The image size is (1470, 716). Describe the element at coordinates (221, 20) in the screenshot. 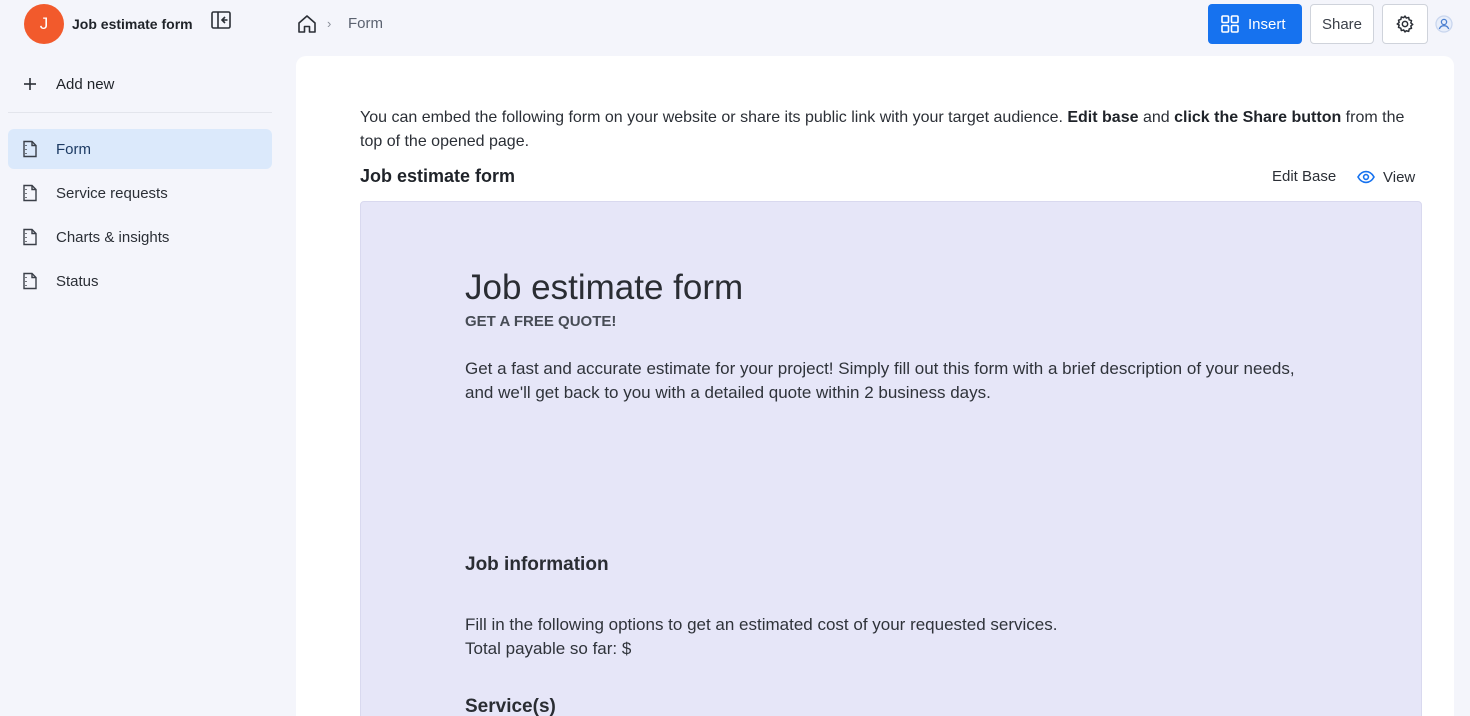

I see `collapse-sidebar-icon` at that location.